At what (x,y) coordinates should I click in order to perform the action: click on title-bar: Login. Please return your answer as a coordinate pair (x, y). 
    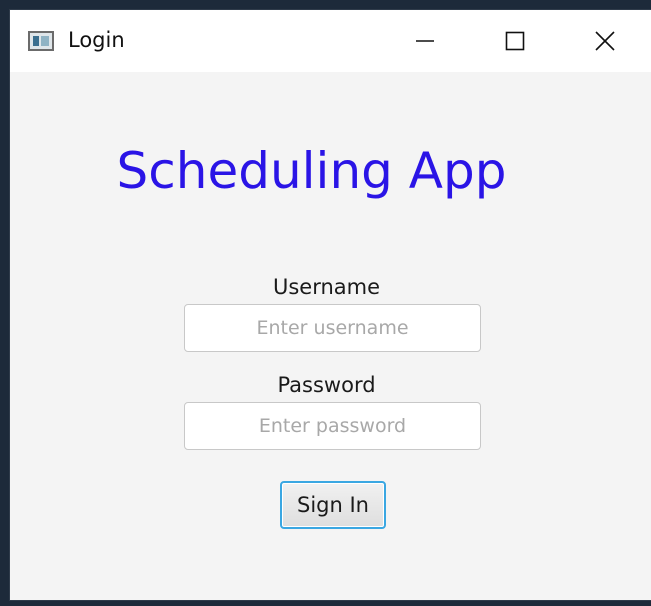
    Looking at the image, I should click on (330, 41).